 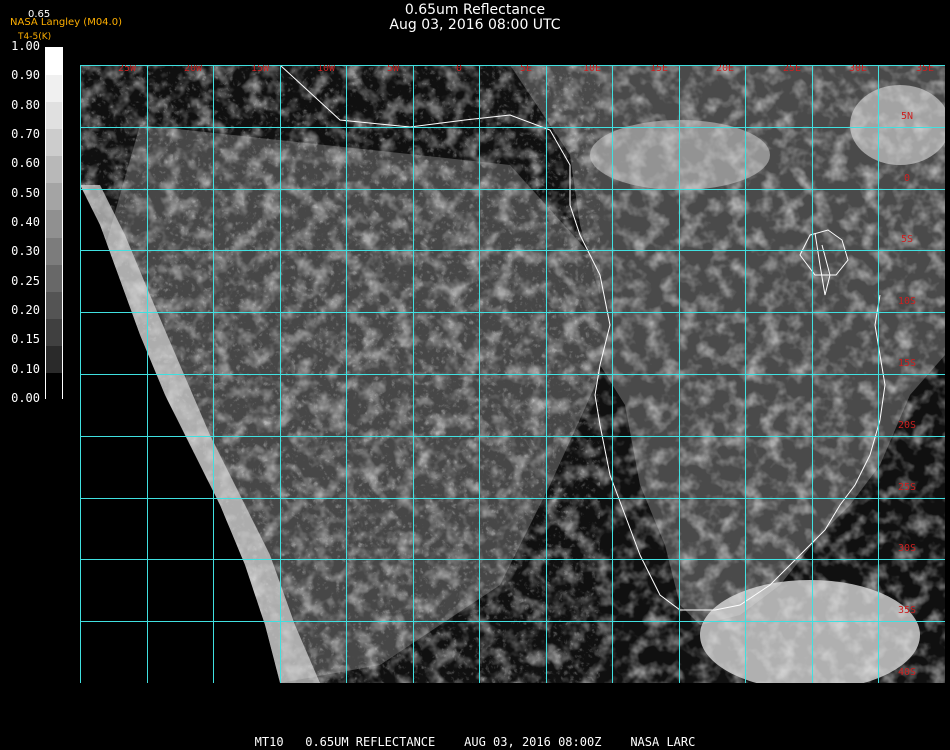 What do you see at coordinates (66, 22) in the screenshot?
I see `credit-text: NASA Langley (M04.0)` at bounding box center [66, 22].